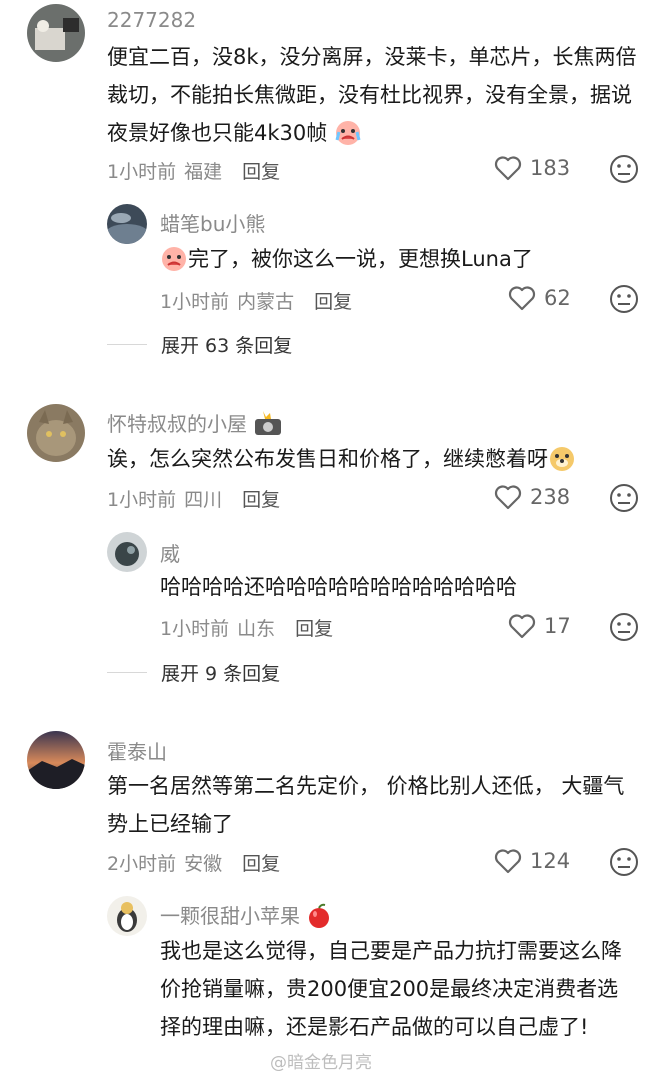 The height and width of the screenshot is (1080, 666). Describe the element at coordinates (212, 222) in the screenshot. I see `username: 蜡笔bu小熊` at that location.